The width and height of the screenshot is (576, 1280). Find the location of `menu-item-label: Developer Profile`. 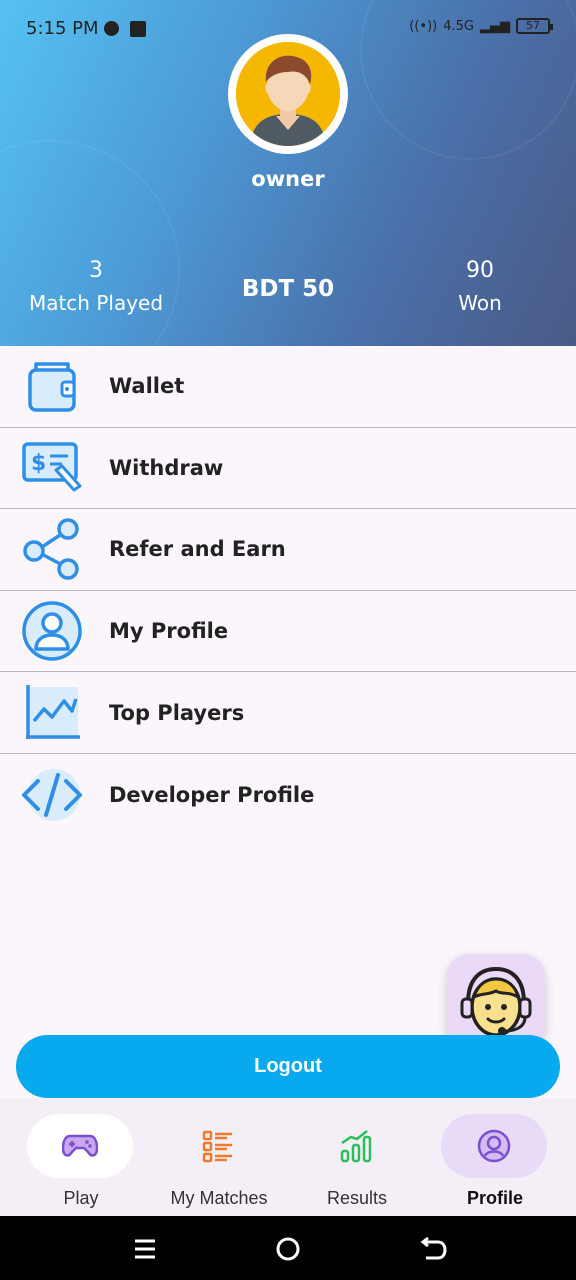

menu-item-label: Developer Profile is located at coordinates (212, 794).